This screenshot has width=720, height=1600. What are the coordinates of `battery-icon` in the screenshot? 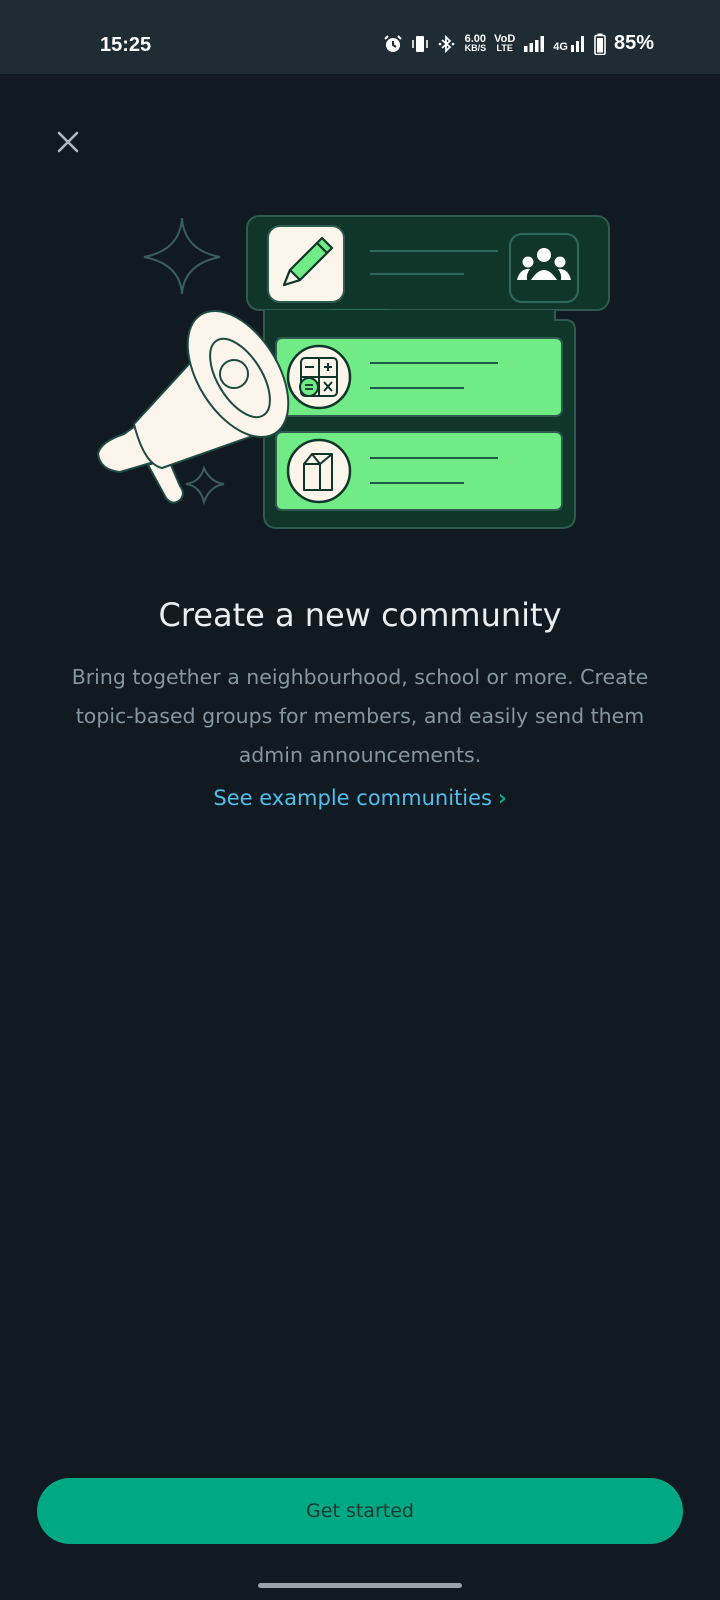 It's located at (600, 44).